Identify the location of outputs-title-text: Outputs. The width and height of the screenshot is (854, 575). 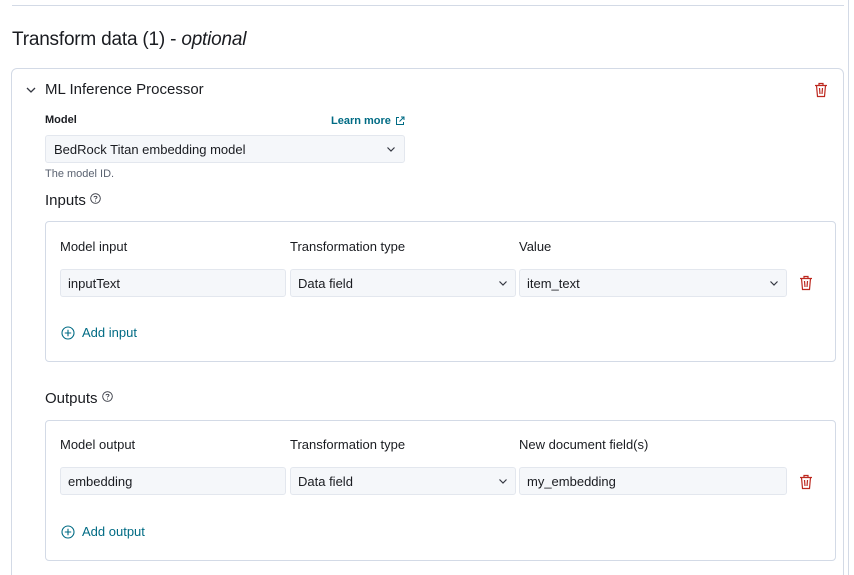
(71, 398).